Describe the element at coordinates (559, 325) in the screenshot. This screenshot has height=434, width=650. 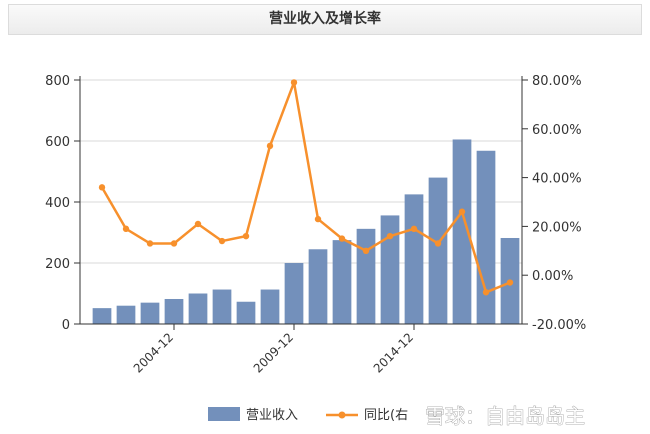
I see `y-right-tick-label: -20.00%` at that location.